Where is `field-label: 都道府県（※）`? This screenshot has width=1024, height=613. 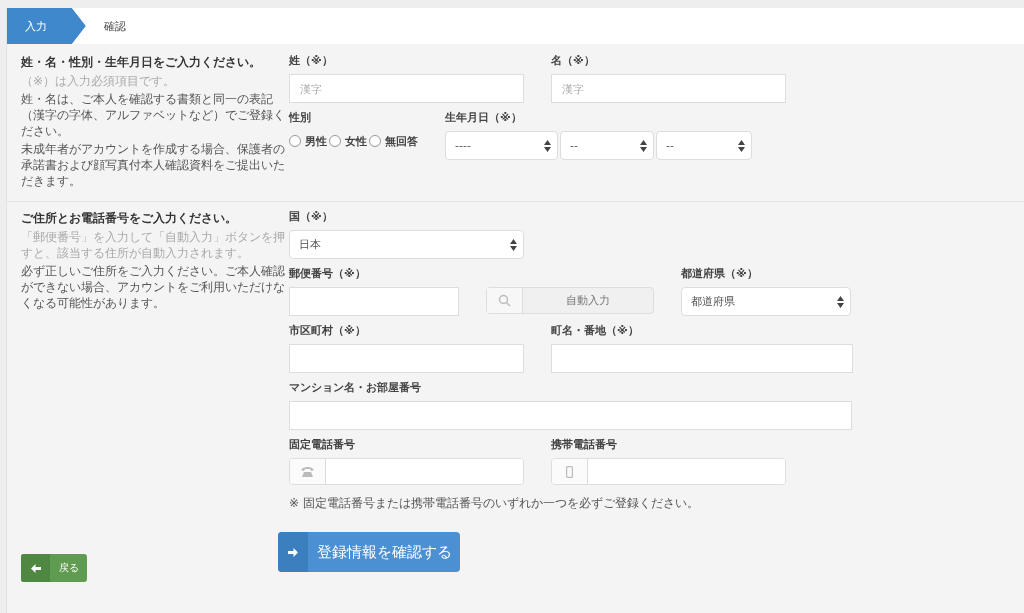 field-label: 都道府県（※） is located at coordinates (720, 274).